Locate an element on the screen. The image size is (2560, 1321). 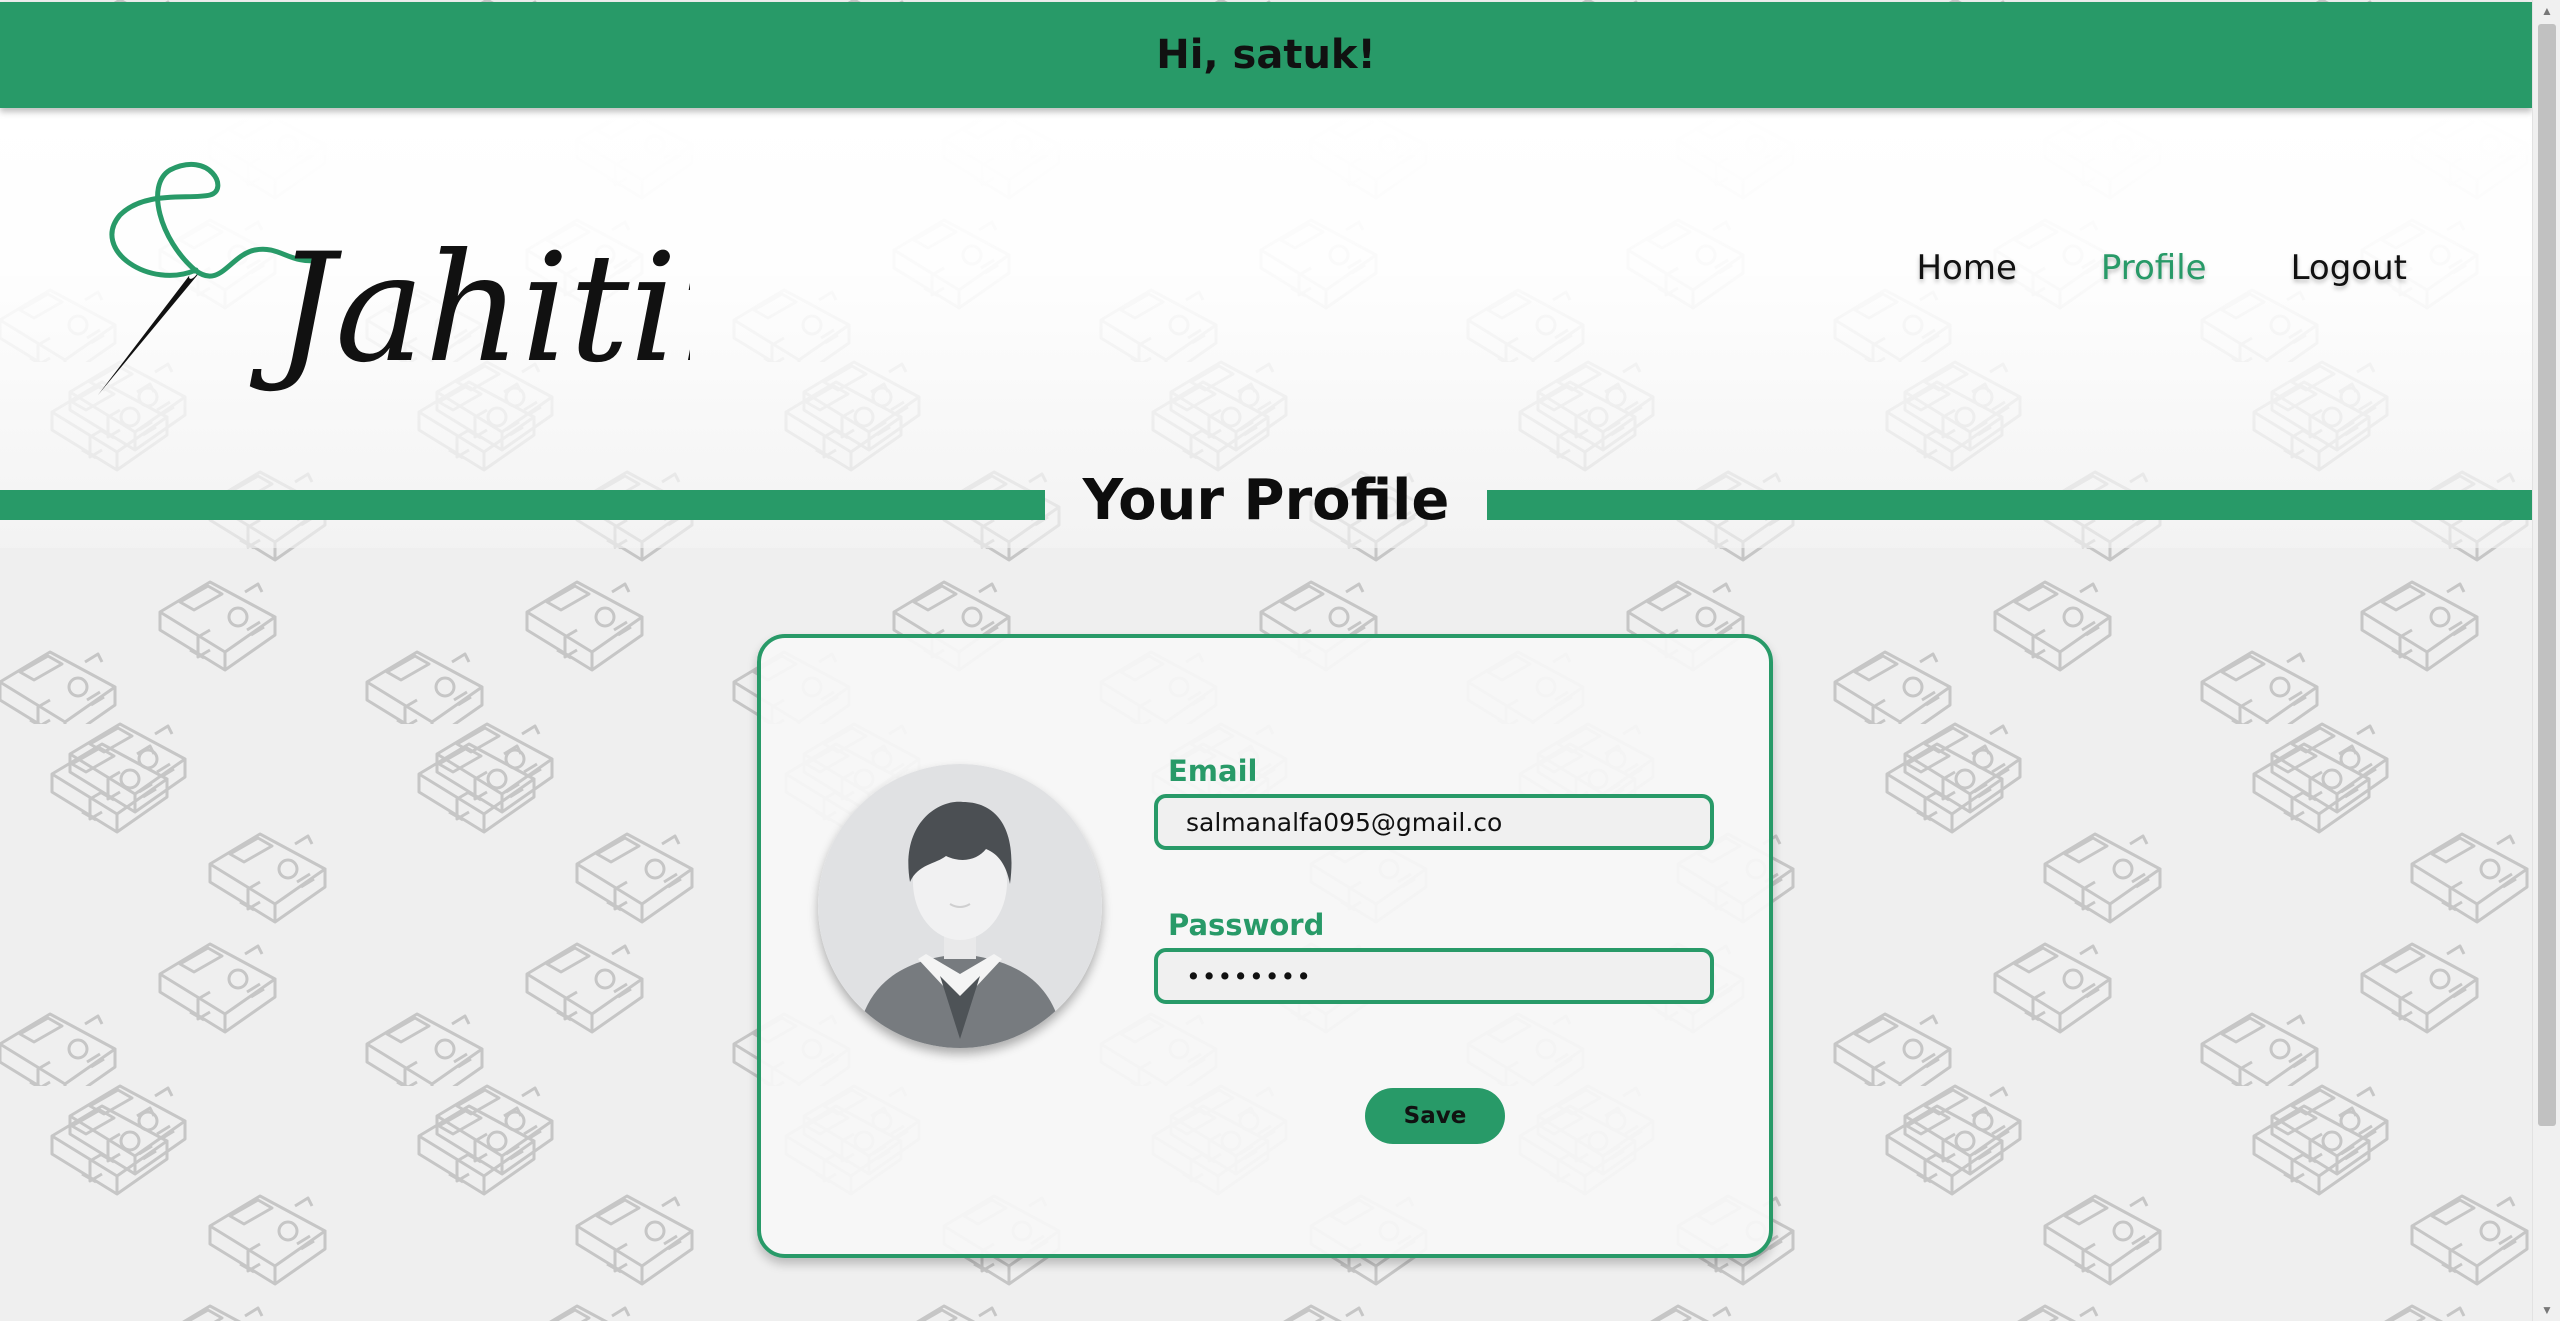
logo-text: Jahitin is located at coordinates (469, 309).